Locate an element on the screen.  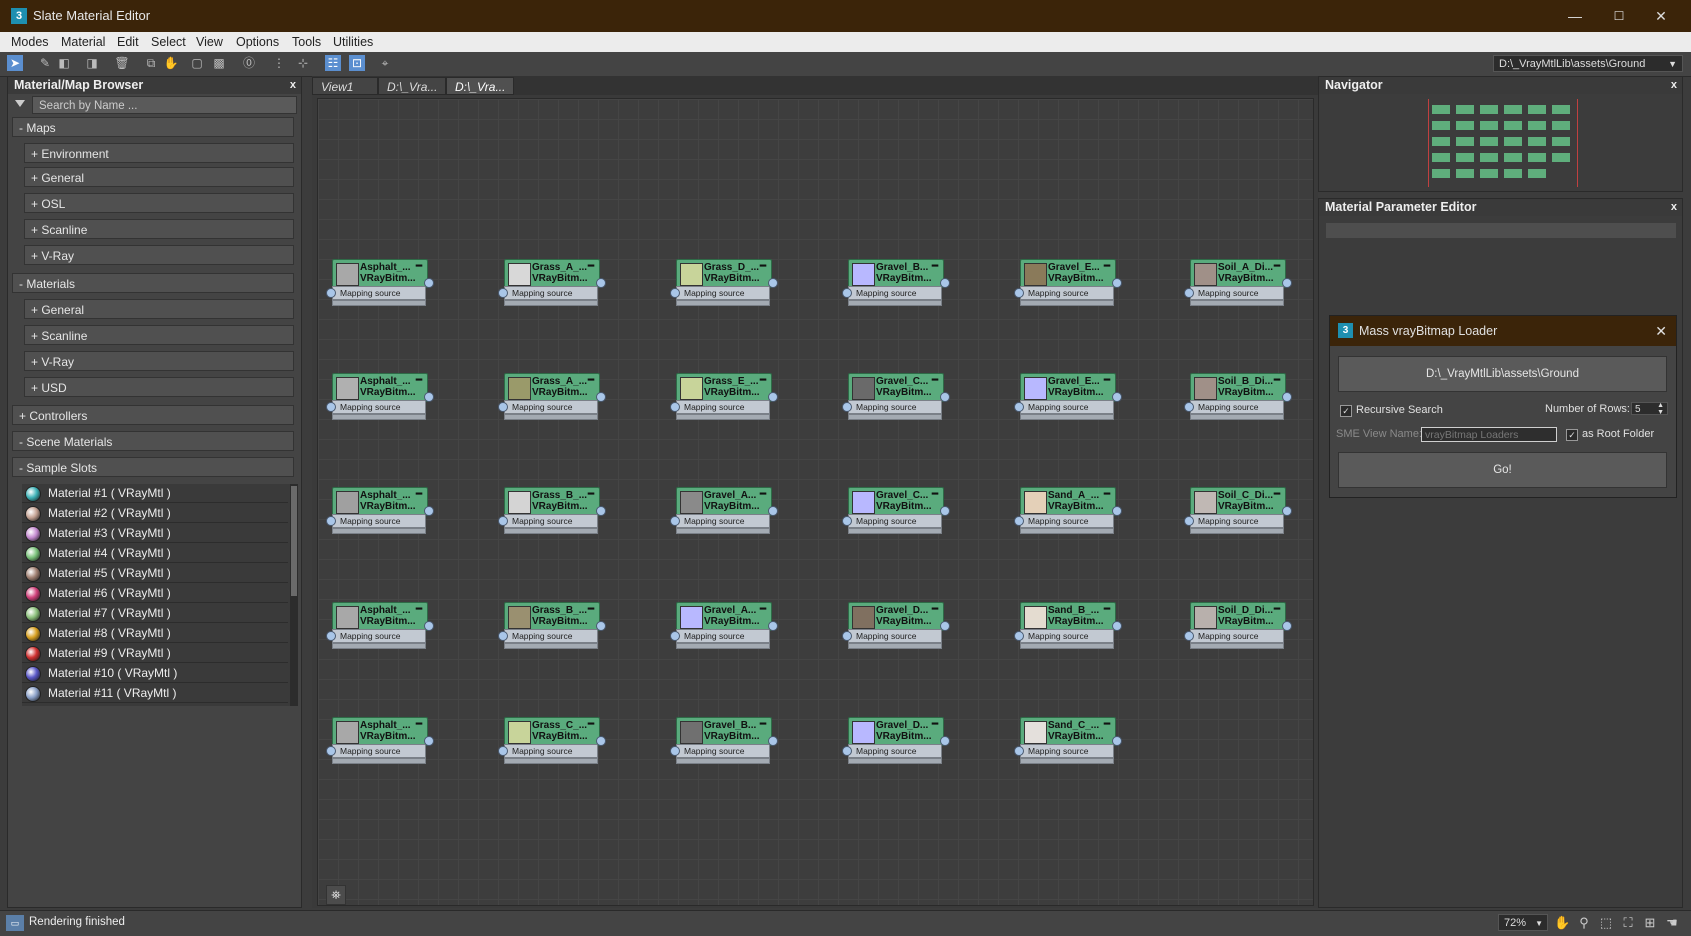
node-header: Sand_C_... VRayBitm... ━ is located at coordinates (1068, 731).